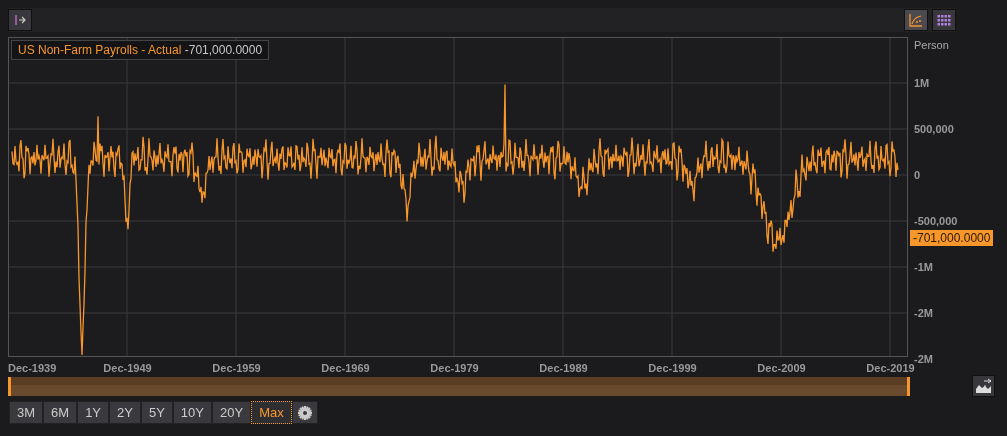 This screenshot has height=436, width=1007. I want to click on x-axis-label: Dec-1969, so click(345, 368).